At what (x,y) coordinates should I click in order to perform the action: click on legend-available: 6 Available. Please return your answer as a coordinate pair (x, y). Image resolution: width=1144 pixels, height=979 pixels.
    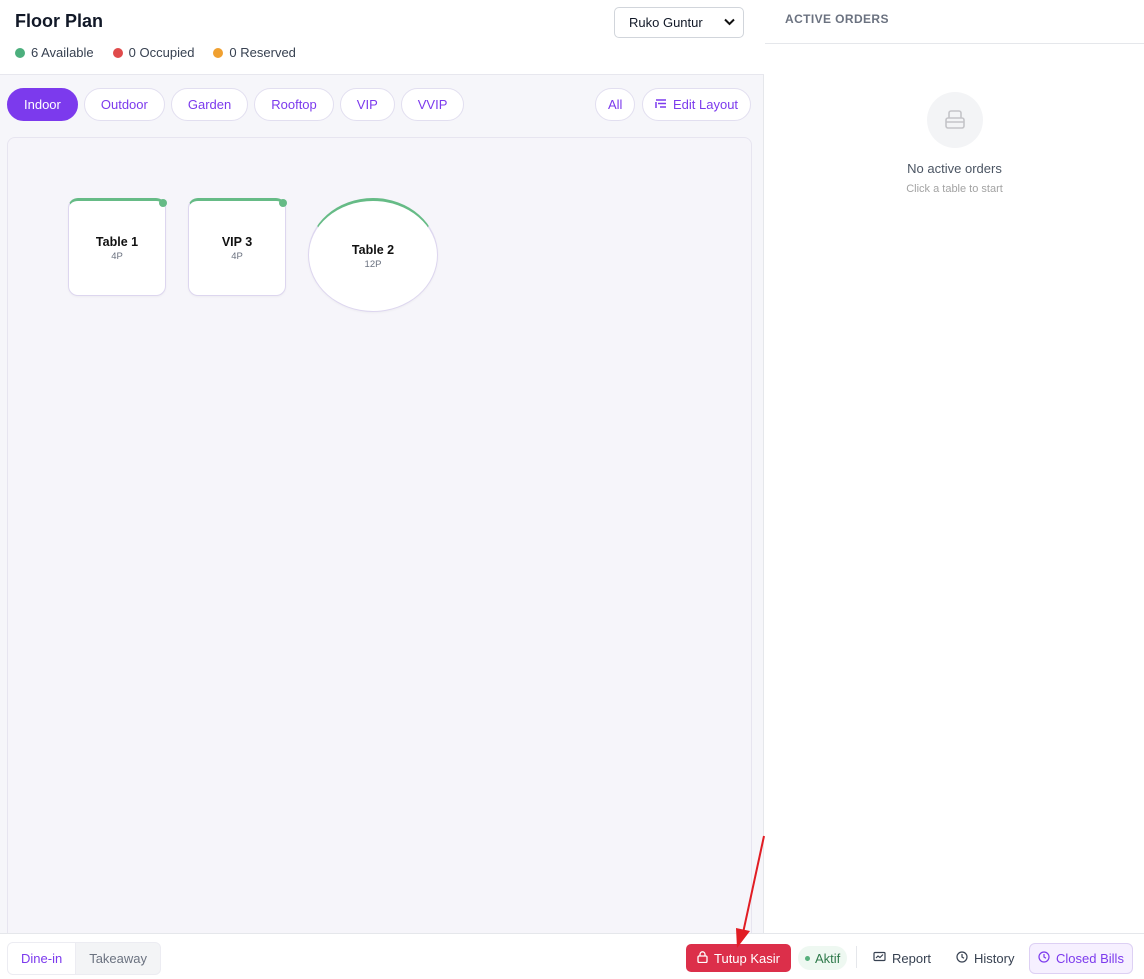
    Looking at the image, I should click on (54, 52).